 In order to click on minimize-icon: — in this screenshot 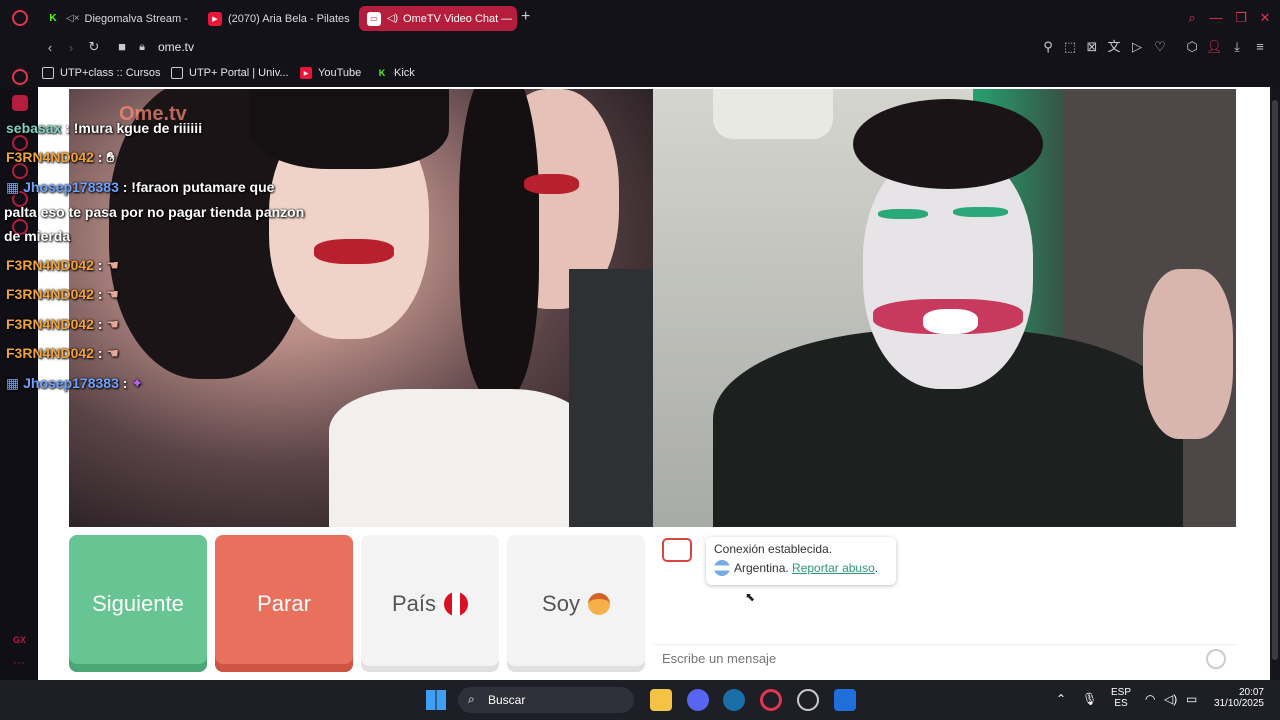, I will do `click(1216, 18)`.